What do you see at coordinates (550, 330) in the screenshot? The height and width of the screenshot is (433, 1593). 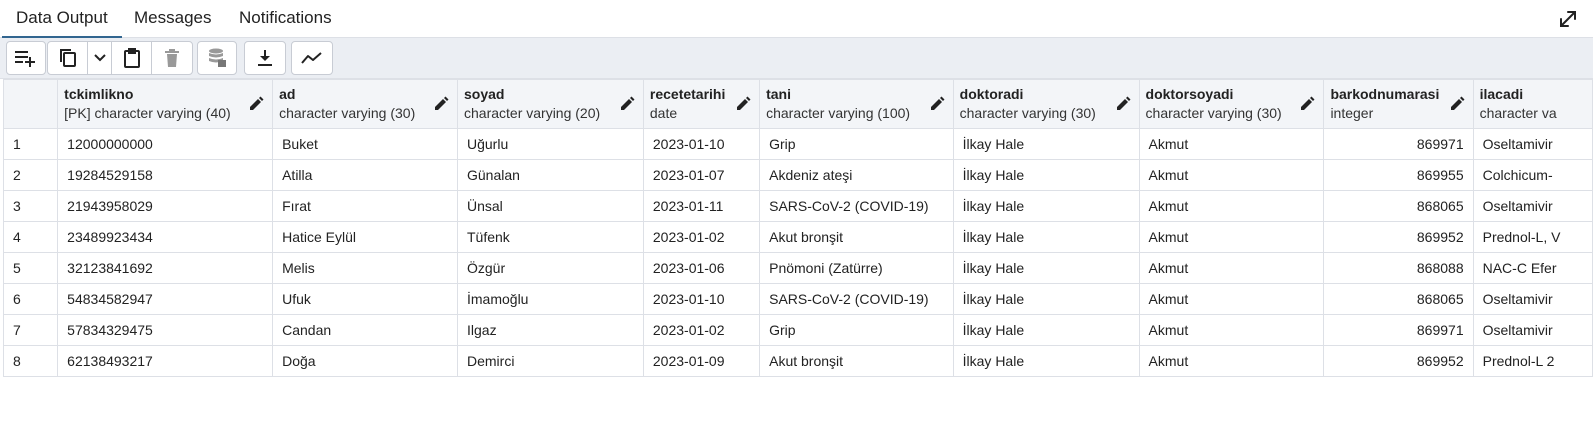 I see `table-cell: Ilgaz` at bounding box center [550, 330].